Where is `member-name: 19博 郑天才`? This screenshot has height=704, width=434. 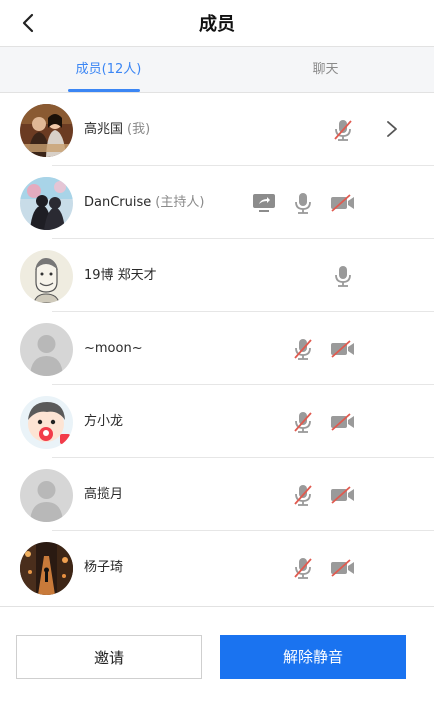 member-name: 19博 郑天才 is located at coordinates (120, 275).